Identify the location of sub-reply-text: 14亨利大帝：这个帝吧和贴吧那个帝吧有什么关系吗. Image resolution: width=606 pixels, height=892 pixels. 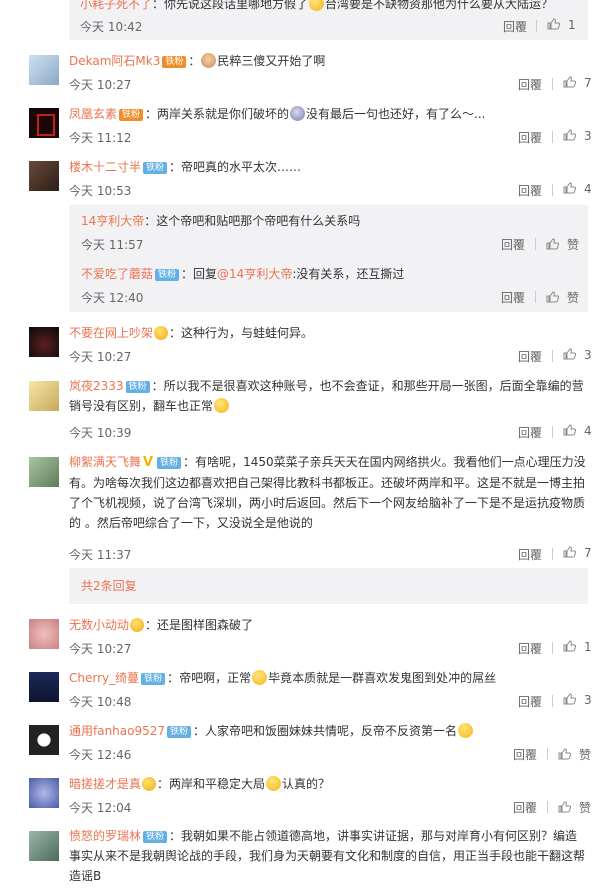
(221, 221).